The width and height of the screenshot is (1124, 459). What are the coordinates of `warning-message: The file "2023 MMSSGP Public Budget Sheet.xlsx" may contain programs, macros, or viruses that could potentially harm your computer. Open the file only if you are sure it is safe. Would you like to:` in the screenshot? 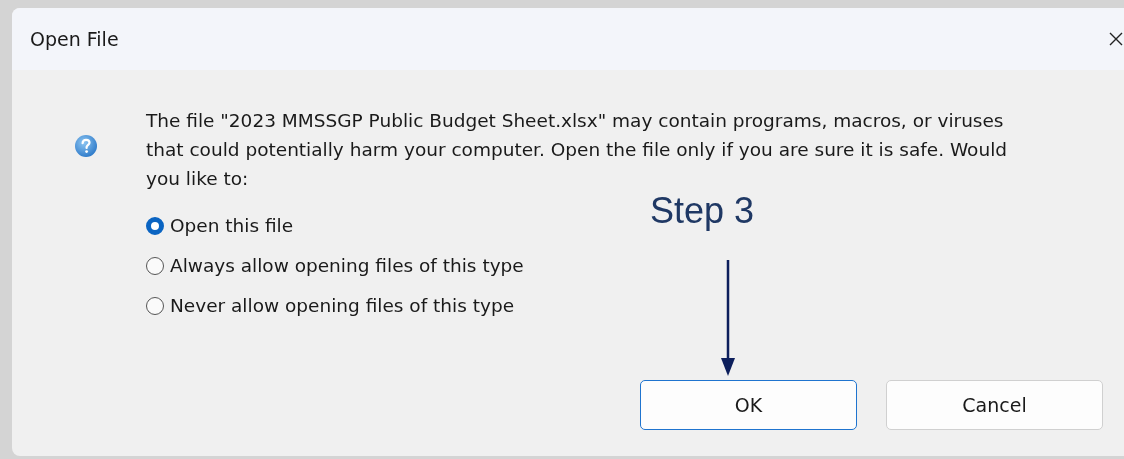 It's located at (577, 150).